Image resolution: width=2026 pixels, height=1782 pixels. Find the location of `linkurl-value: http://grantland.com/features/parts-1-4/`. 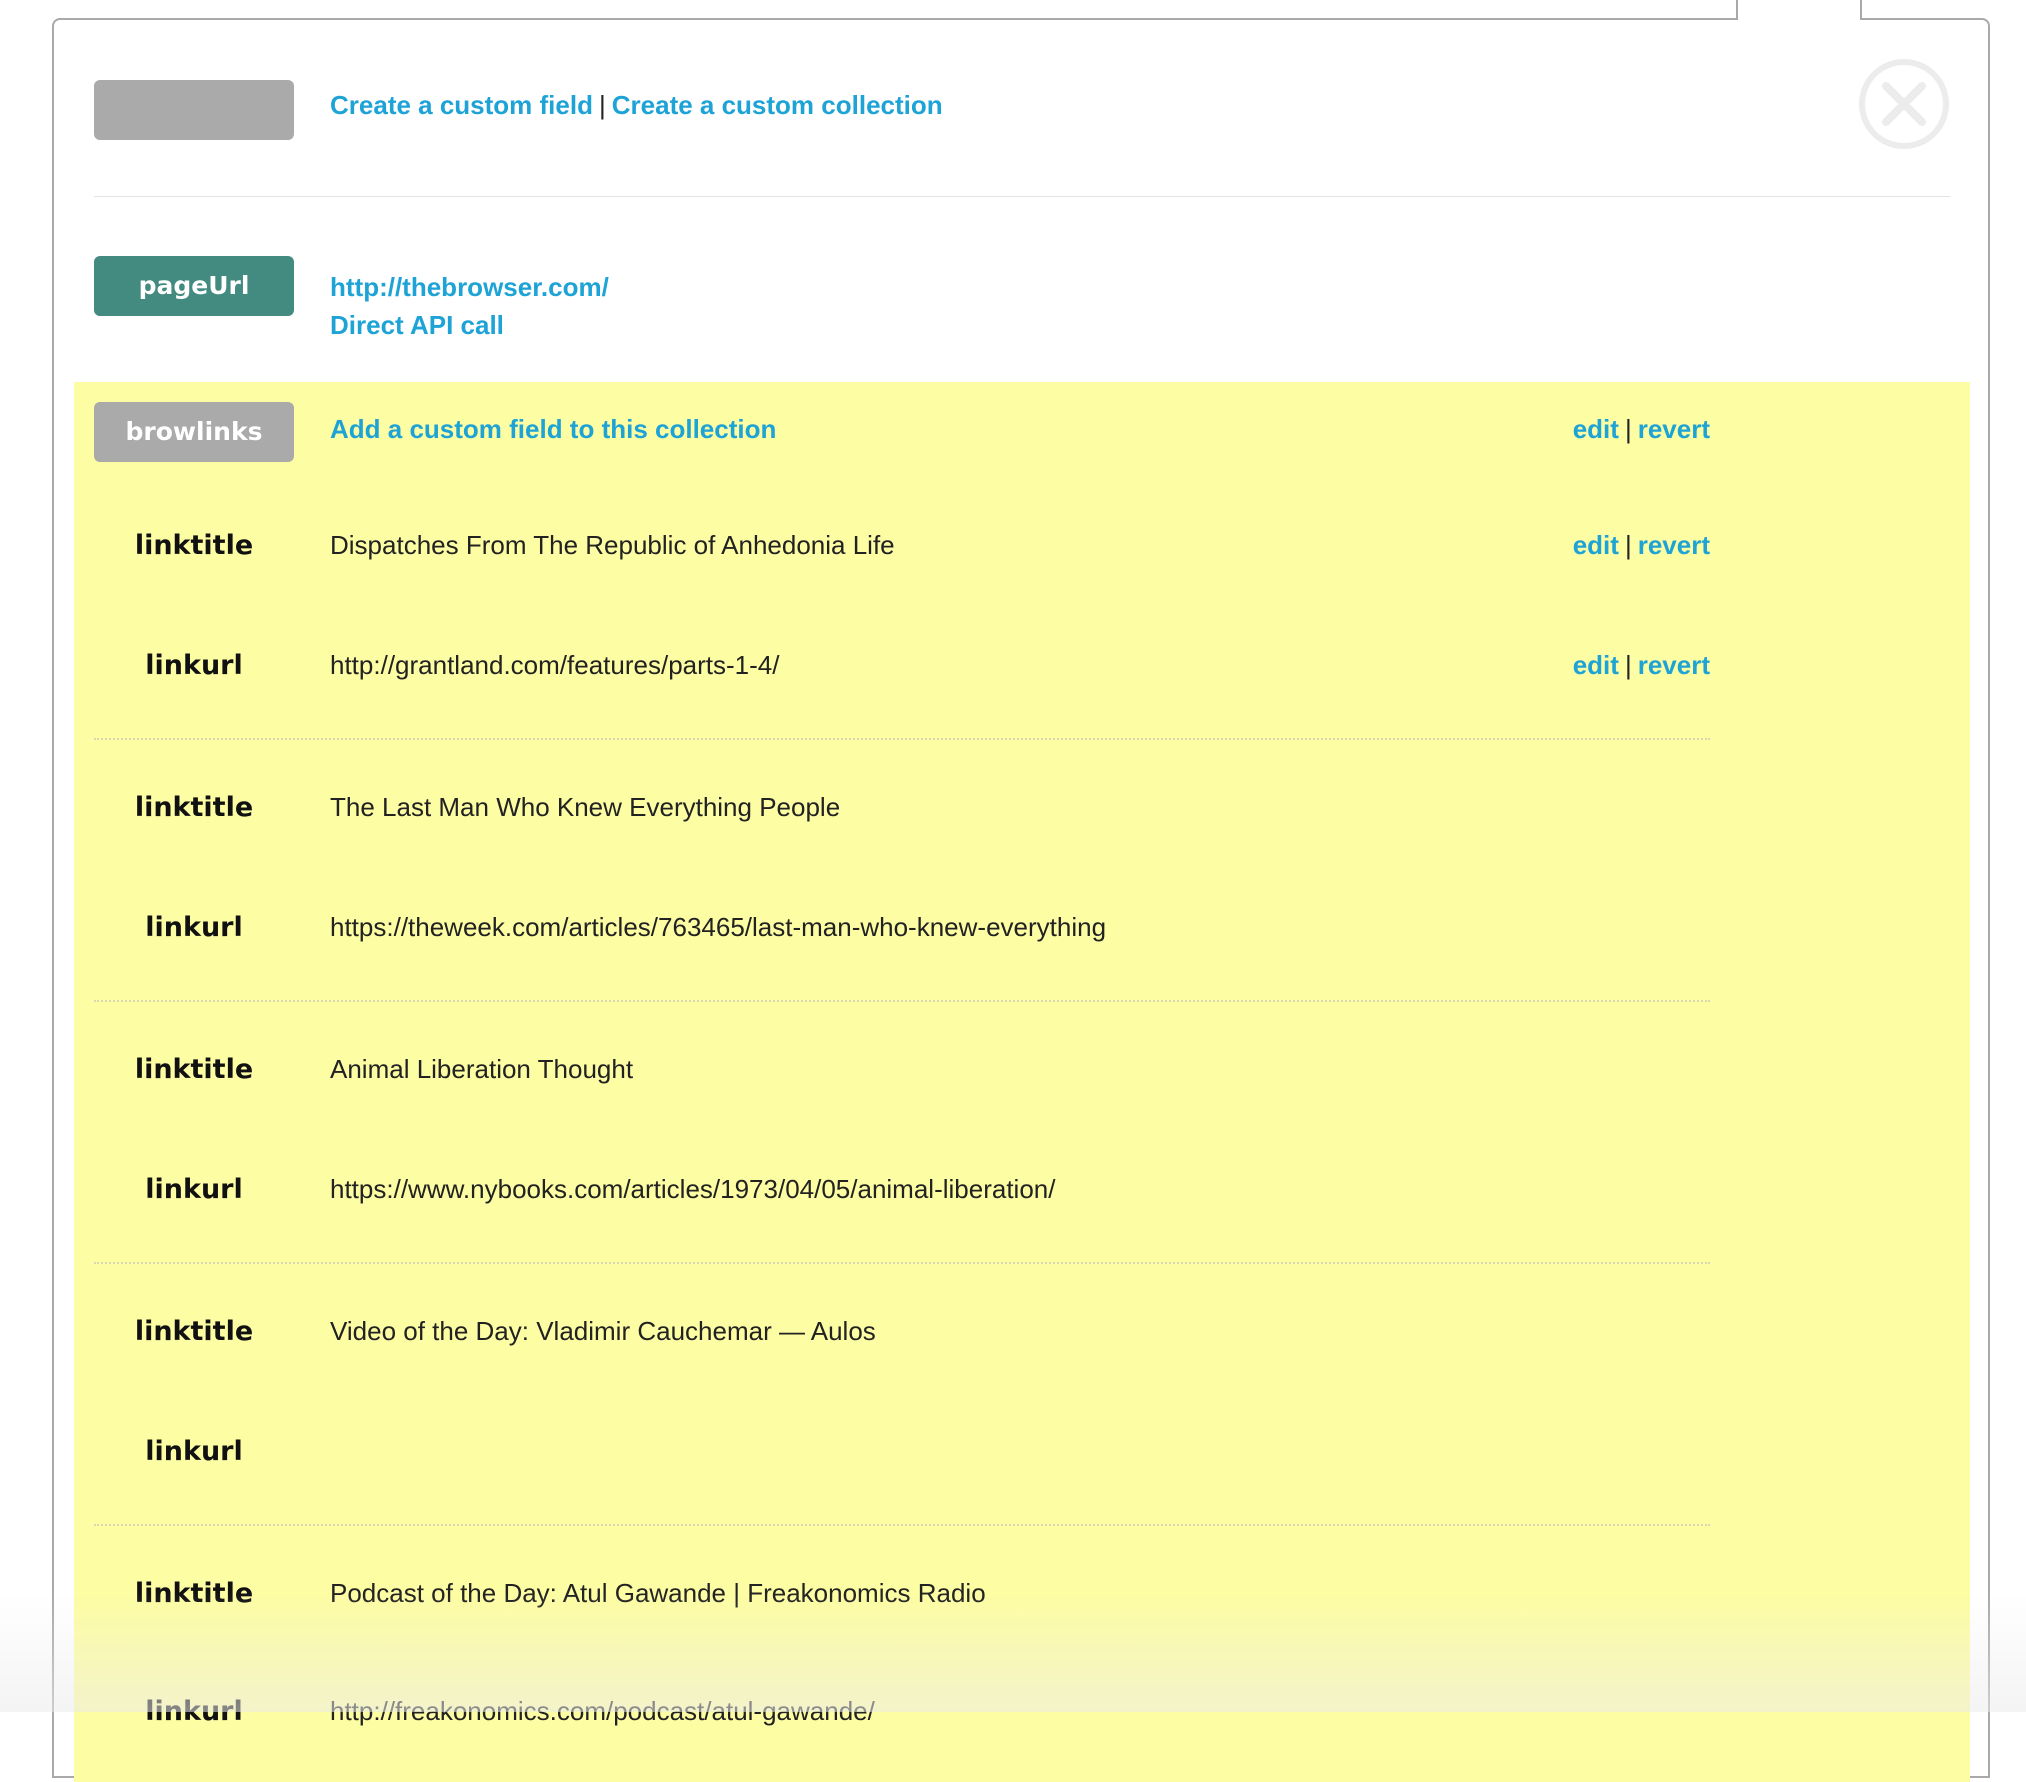

linkurl-value: http://grantland.com/features/parts-1-4/ is located at coordinates (555, 665).